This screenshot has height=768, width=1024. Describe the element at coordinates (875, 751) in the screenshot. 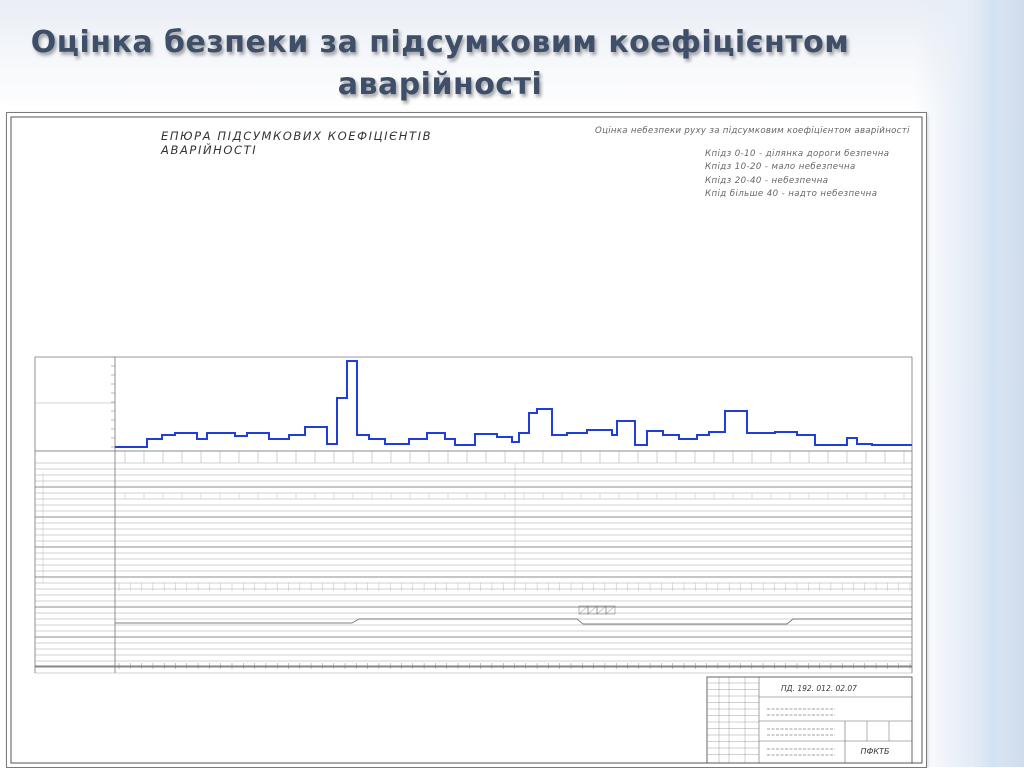

I see `stamp-organization: ПФКТБ` at that location.